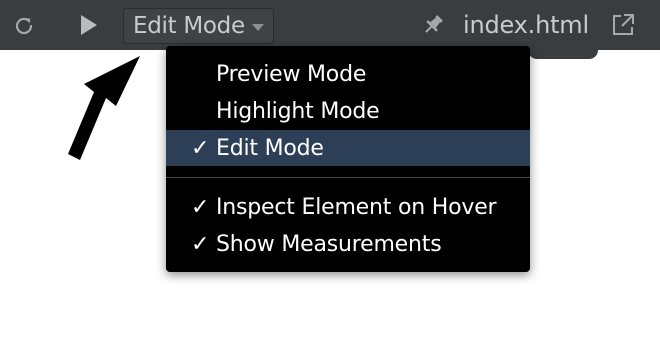  Describe the element at coordinates (329, 244) in the screenshot. I see `menu-item-label: Show Measurements` at that location.